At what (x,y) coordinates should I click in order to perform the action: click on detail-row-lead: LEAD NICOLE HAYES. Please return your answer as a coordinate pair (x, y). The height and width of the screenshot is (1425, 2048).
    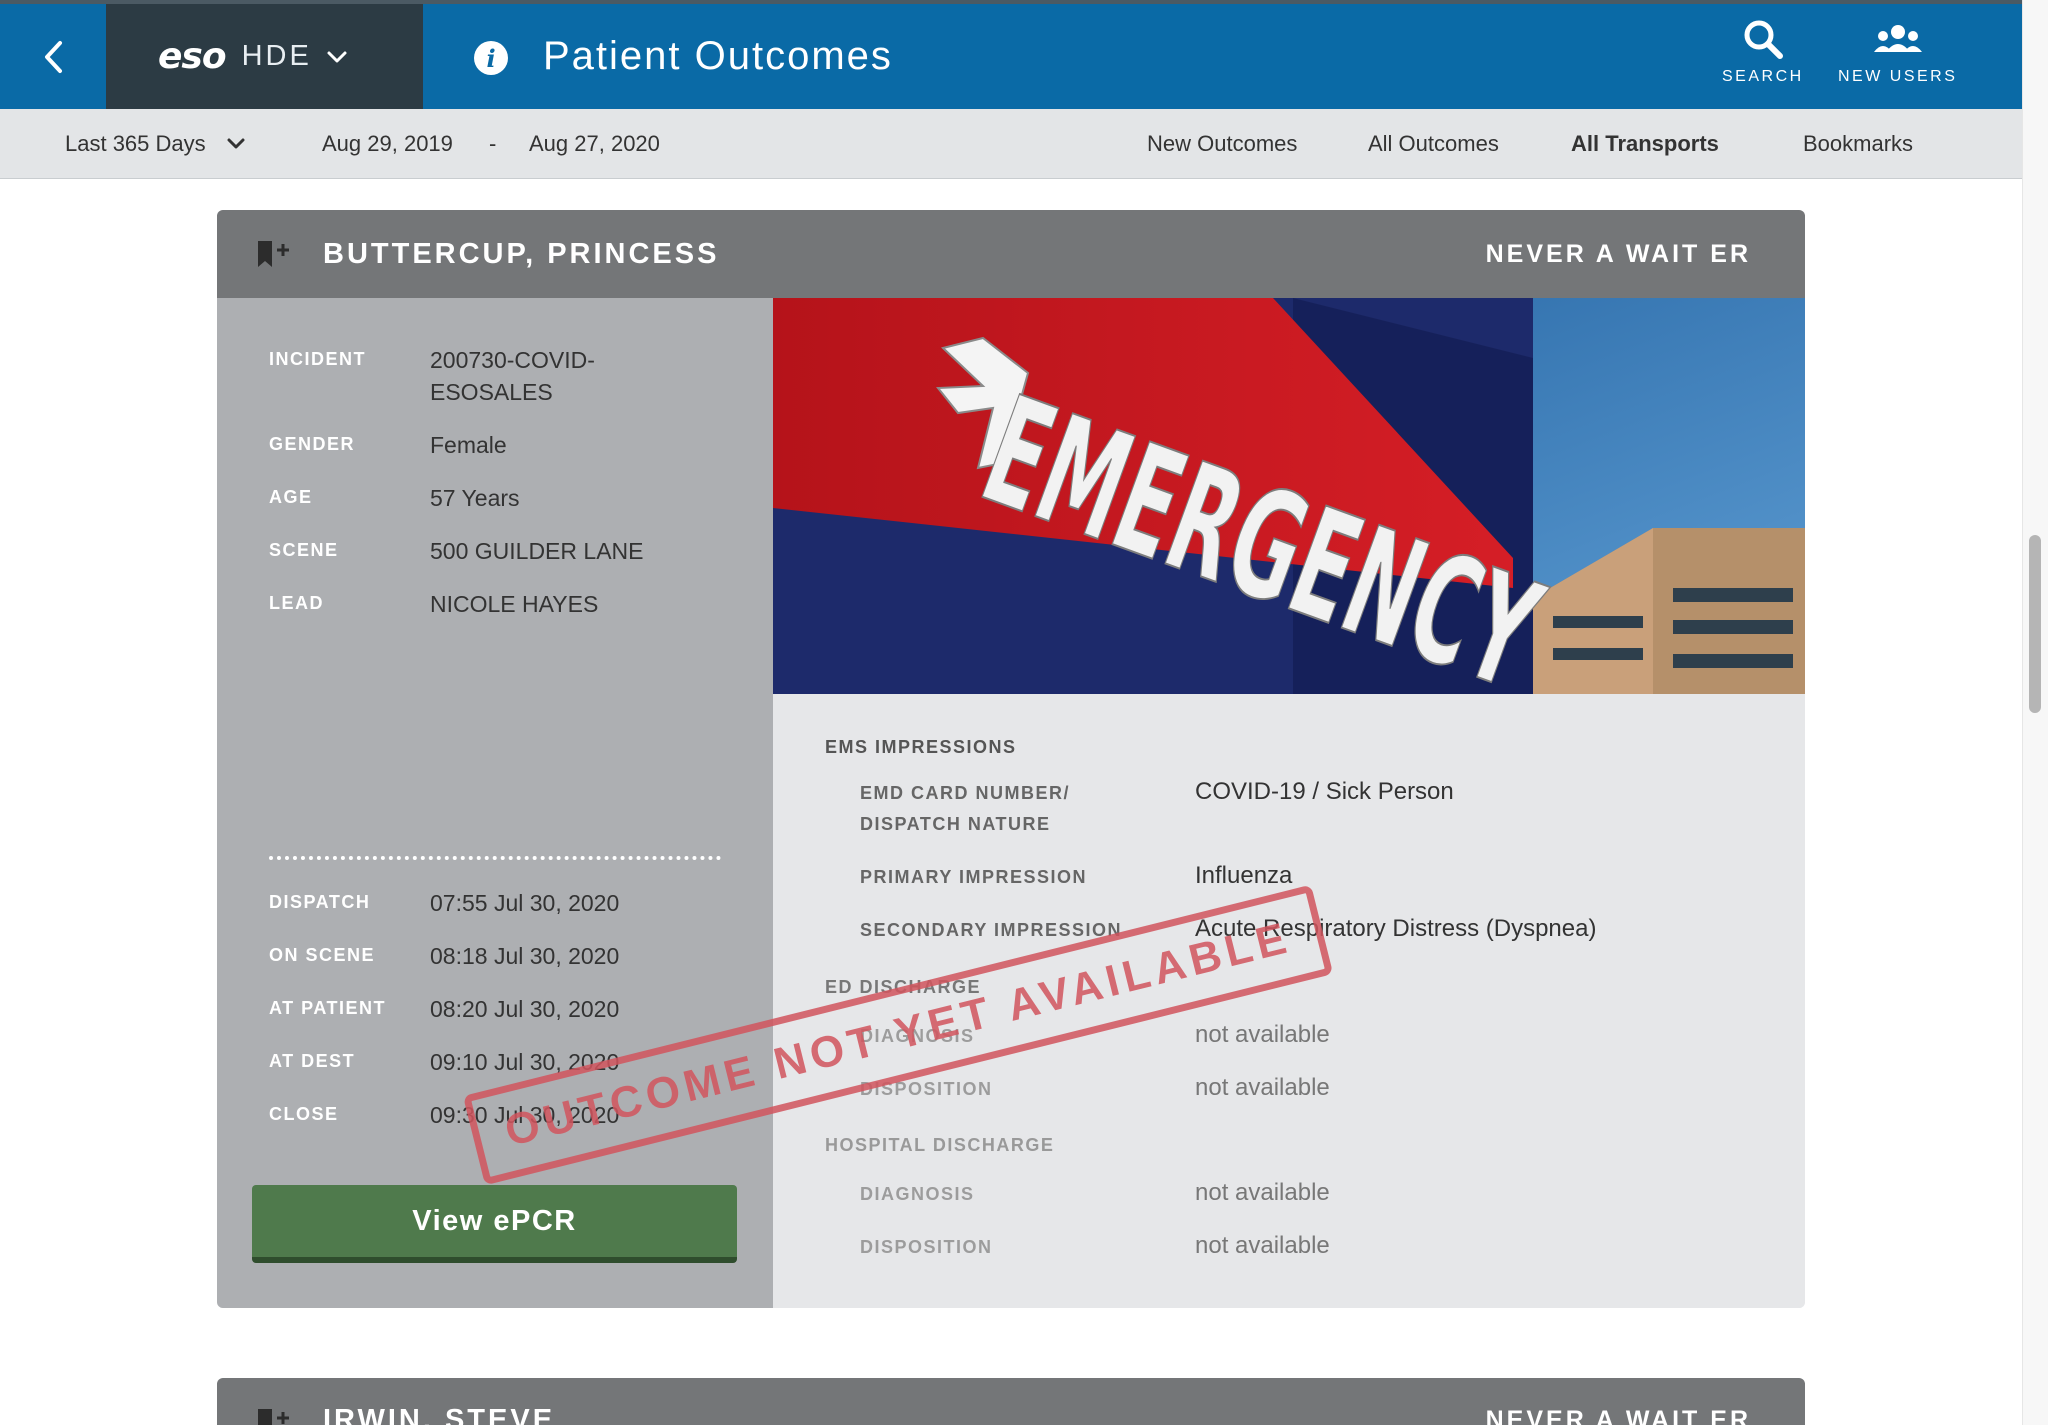
    Looking at the image, I should click on (499, 604).